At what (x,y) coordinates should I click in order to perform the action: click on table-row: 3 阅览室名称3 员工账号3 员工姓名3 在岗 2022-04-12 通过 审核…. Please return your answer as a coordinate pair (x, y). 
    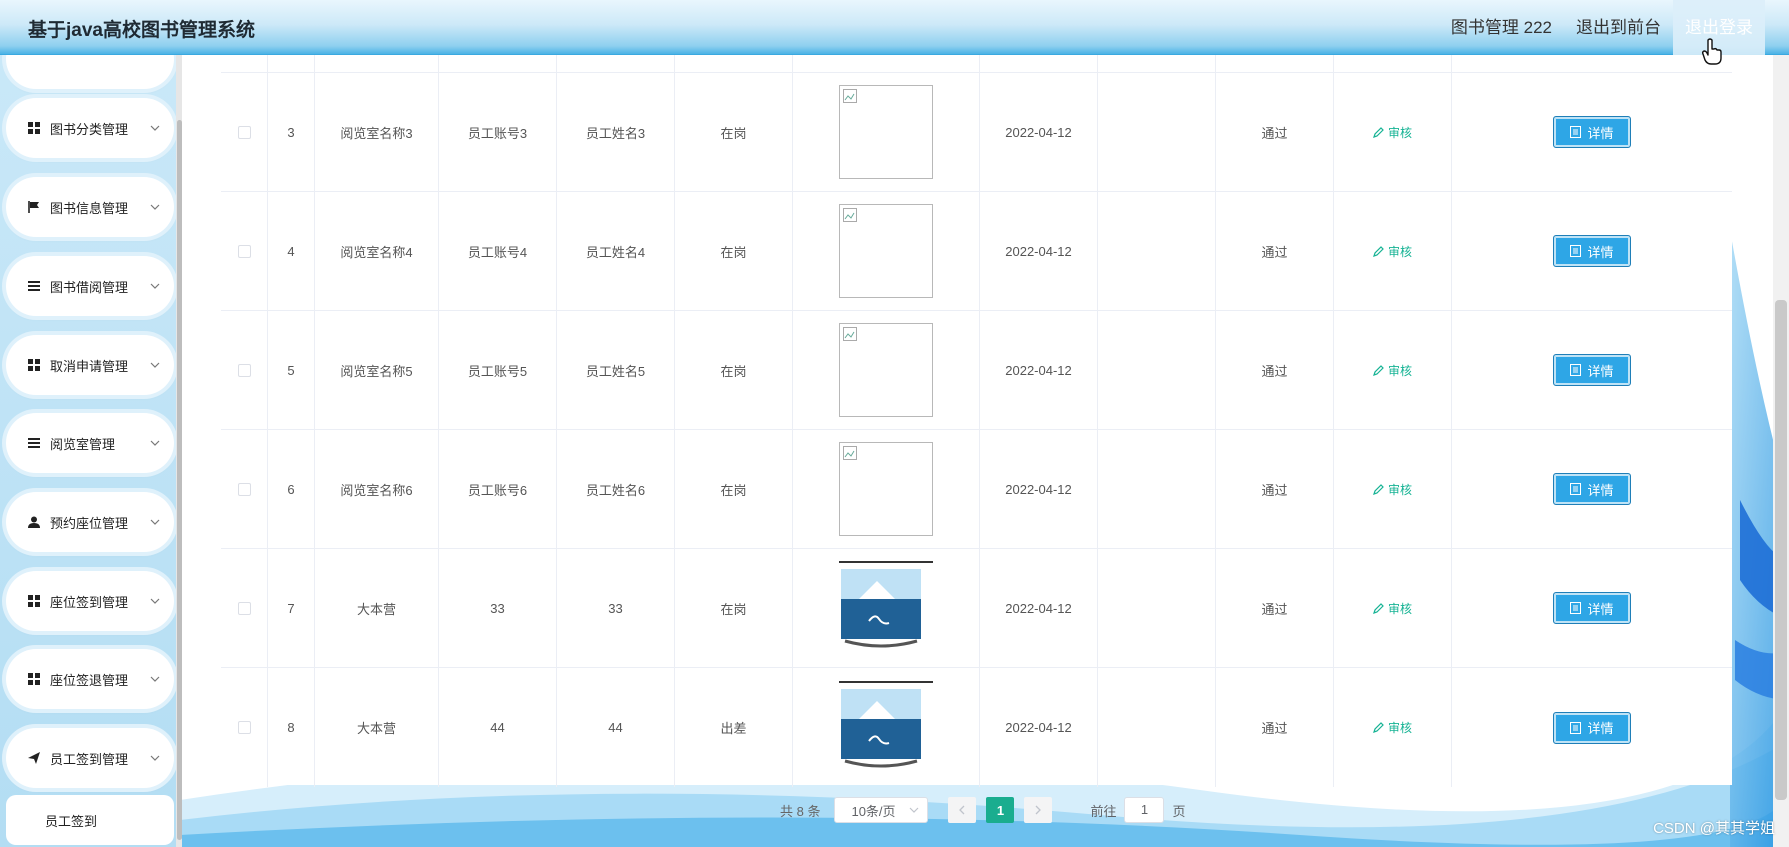
    Looking at the image, I should click on (976, 132).